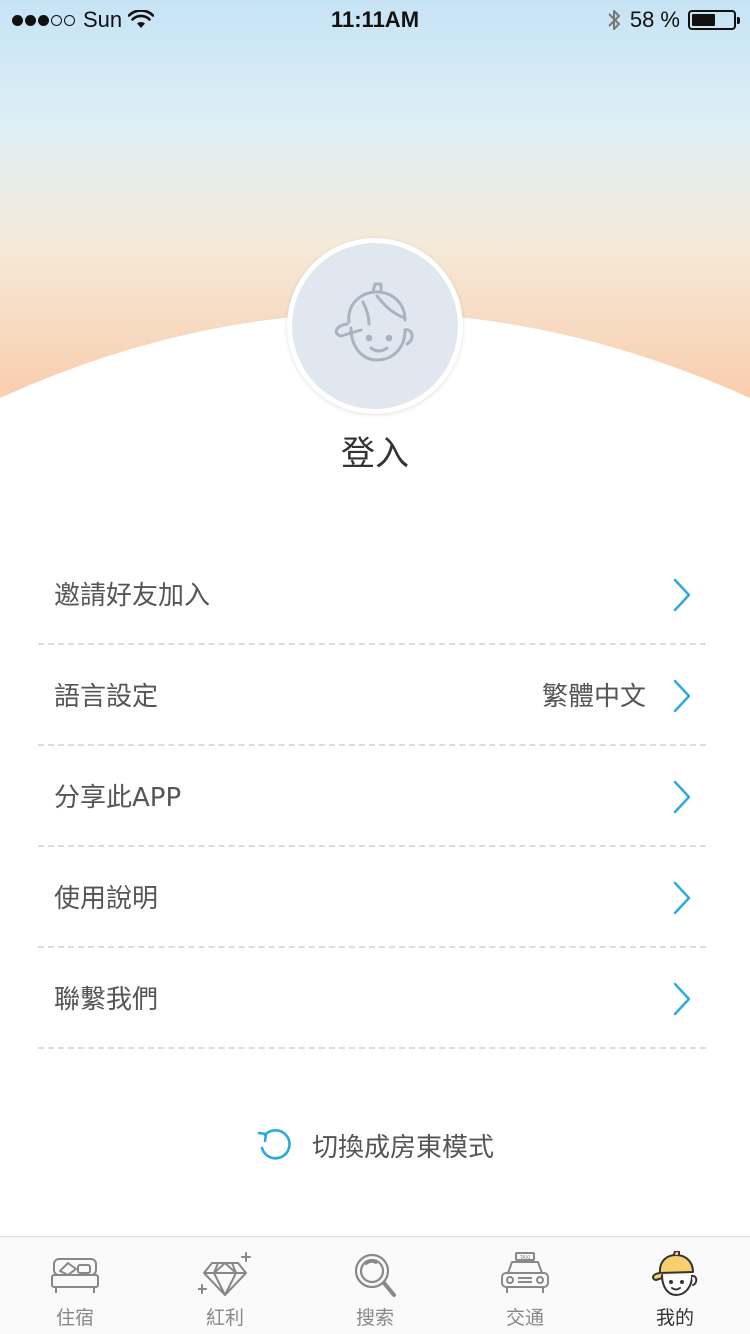  I want to click on menu-item-label: 使用說明, so click(106, 899).